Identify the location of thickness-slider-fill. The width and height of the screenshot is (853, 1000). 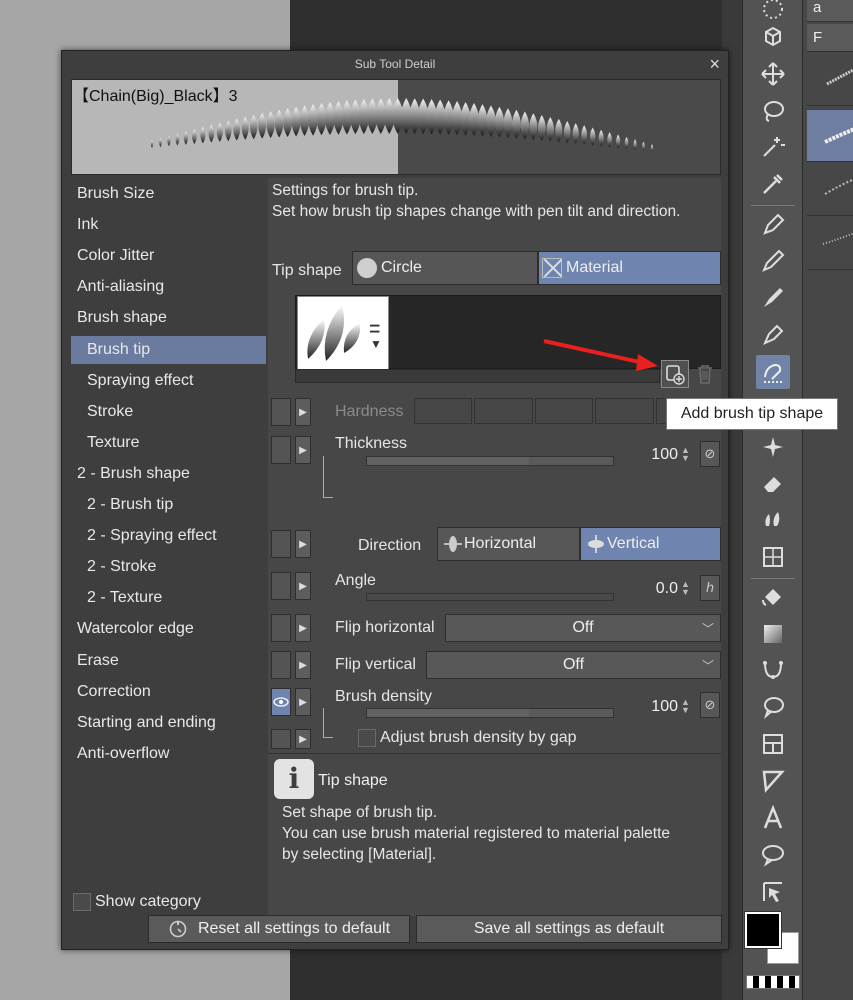
(448, 461).